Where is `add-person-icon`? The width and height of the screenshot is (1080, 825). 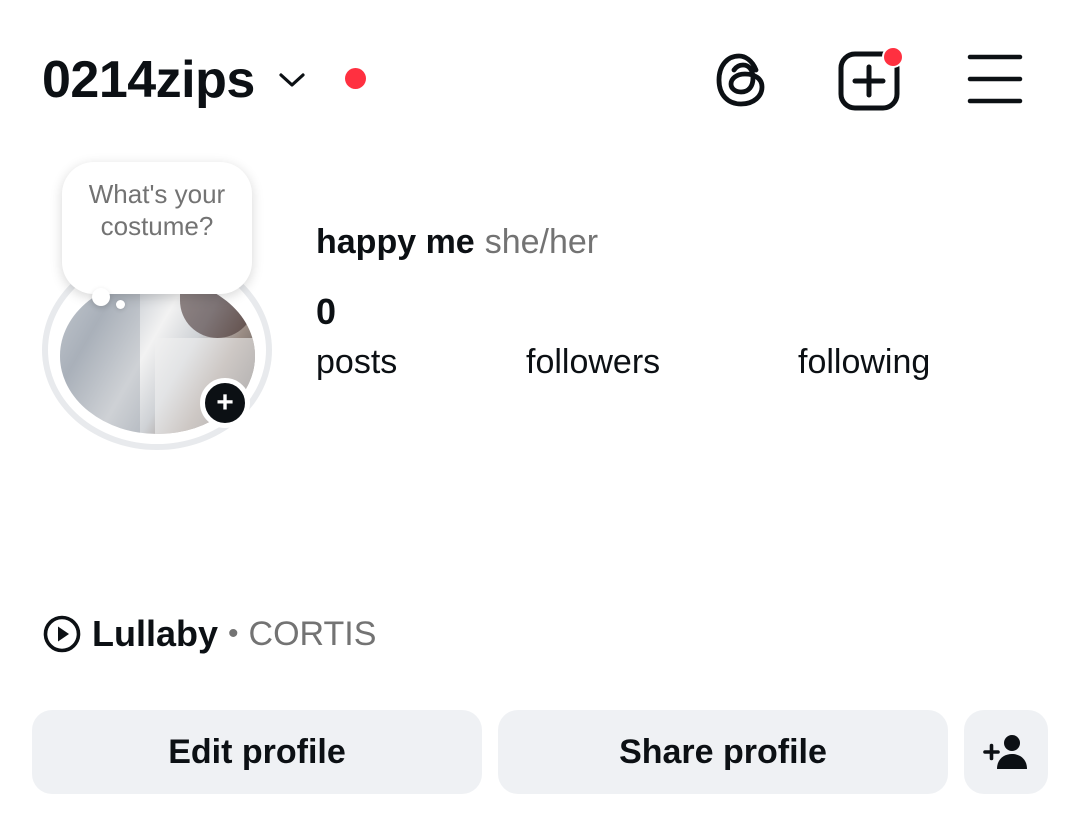 add-person-icon is located at coordinates (1005, 752).